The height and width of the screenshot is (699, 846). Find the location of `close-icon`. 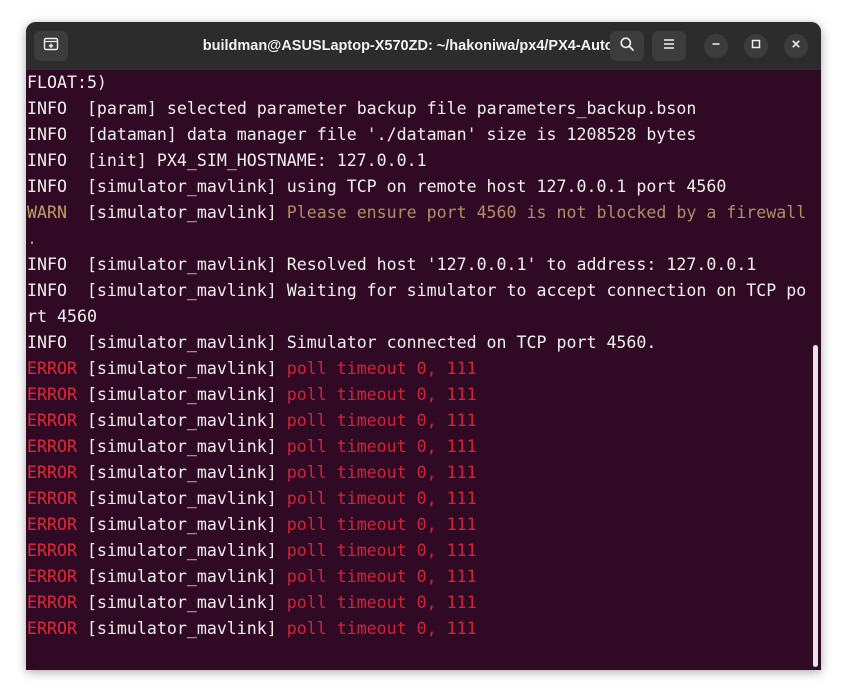

close-icon is located at coordinates (796, 46).